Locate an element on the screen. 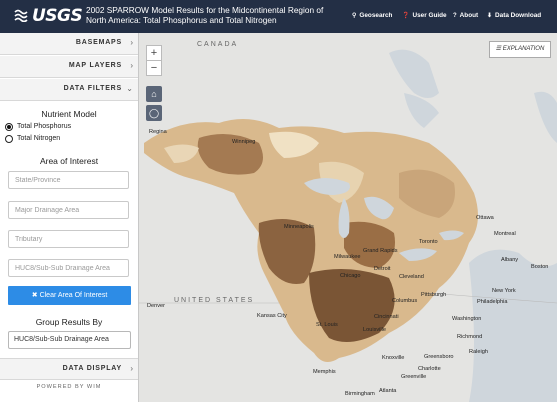 The image size is (557, 402). label-montreal: Montreal is located at coordinates (505, 234).